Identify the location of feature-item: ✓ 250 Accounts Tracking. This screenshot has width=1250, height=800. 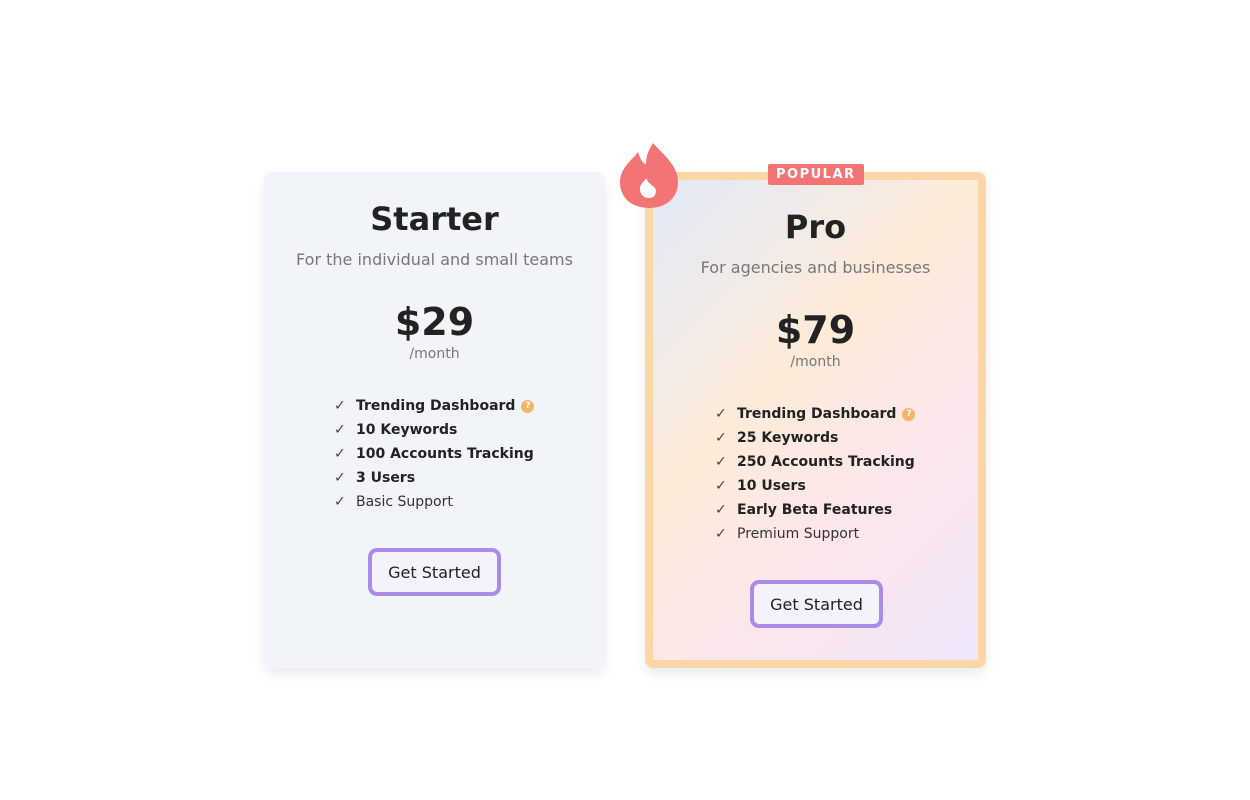
(815, 462).